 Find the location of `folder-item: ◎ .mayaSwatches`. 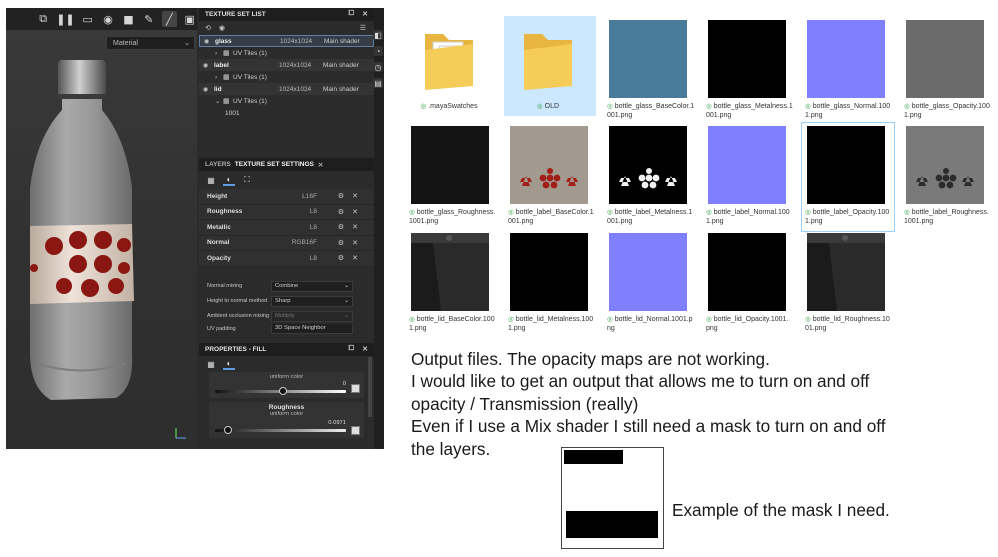

folder-item: ◎ .mayaSwatches is located at coordinates (454, 70).